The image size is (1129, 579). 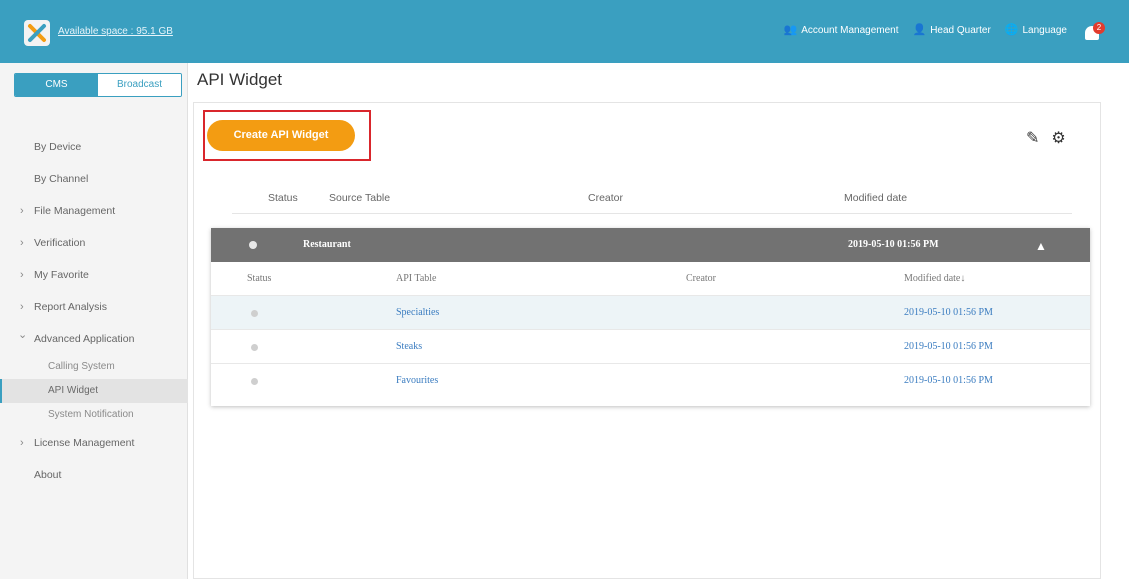 I want to click on sidebar-item-file-management: File Management, so click(x=94, y=211).